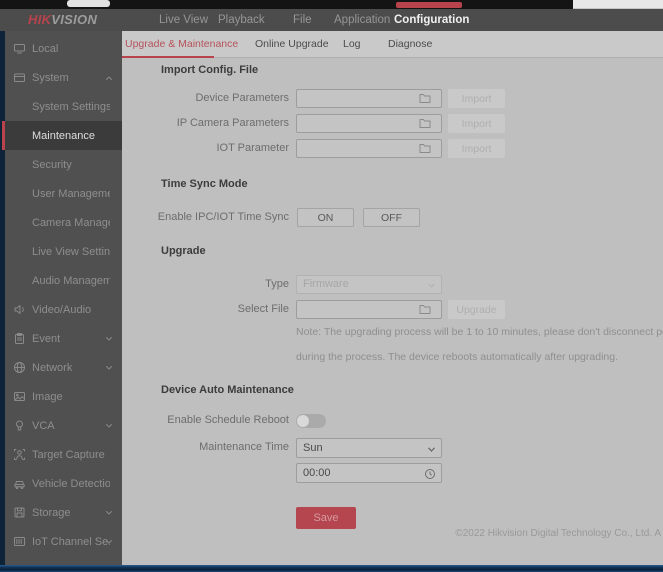 This screenshot has height=572, width=663. I want to click on image-icon, so click(19, 396).